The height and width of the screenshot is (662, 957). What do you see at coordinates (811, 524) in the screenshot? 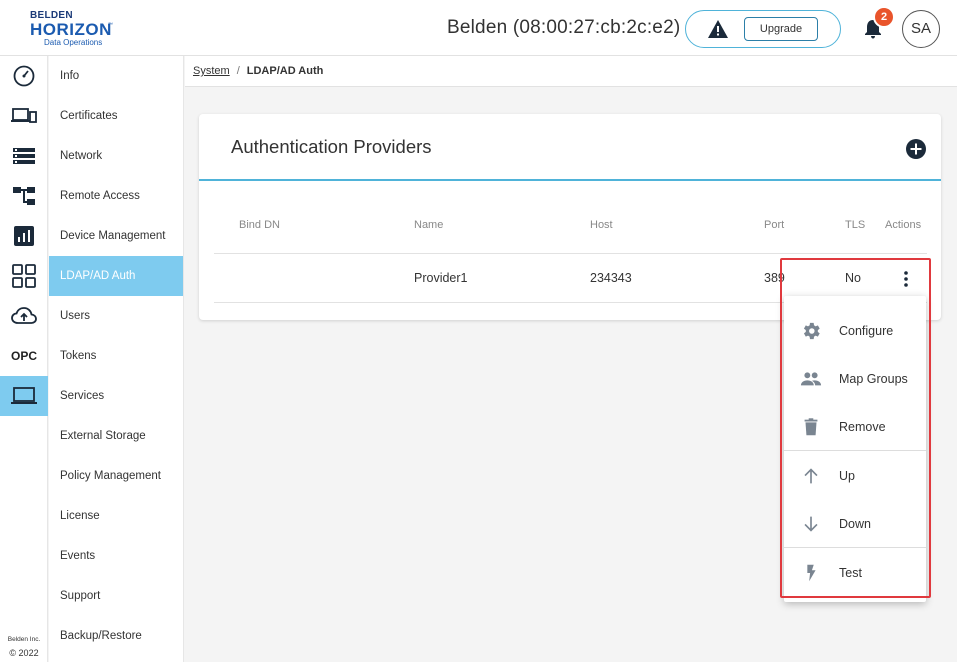
I see `arrow-down-icon` at bounding box center [811, 524].